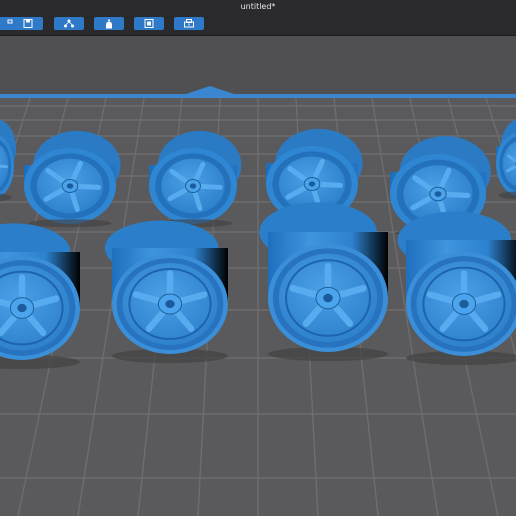 This screenshot has height=516, width=516. I want to click on resin-bottle-icon, so click(109, 23).